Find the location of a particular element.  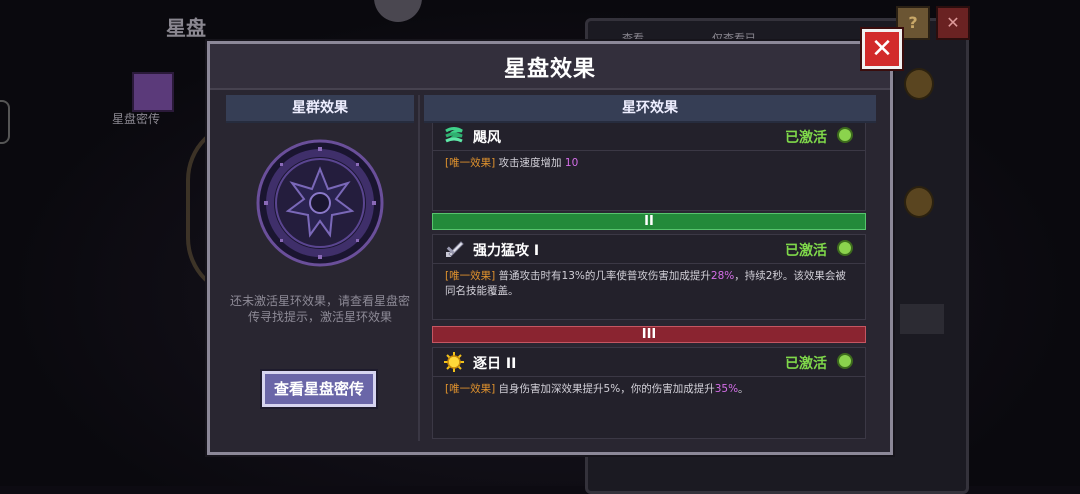

skill-name: 飓风 is located at coordinates (487, 138).